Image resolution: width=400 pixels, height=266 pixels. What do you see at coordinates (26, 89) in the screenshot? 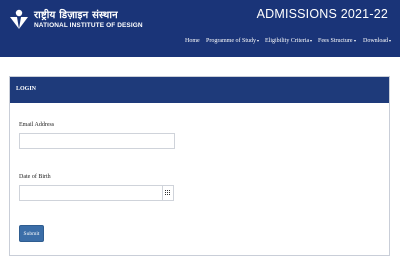
I see `login-title: LOGIN` at bounding box center [26, 89].